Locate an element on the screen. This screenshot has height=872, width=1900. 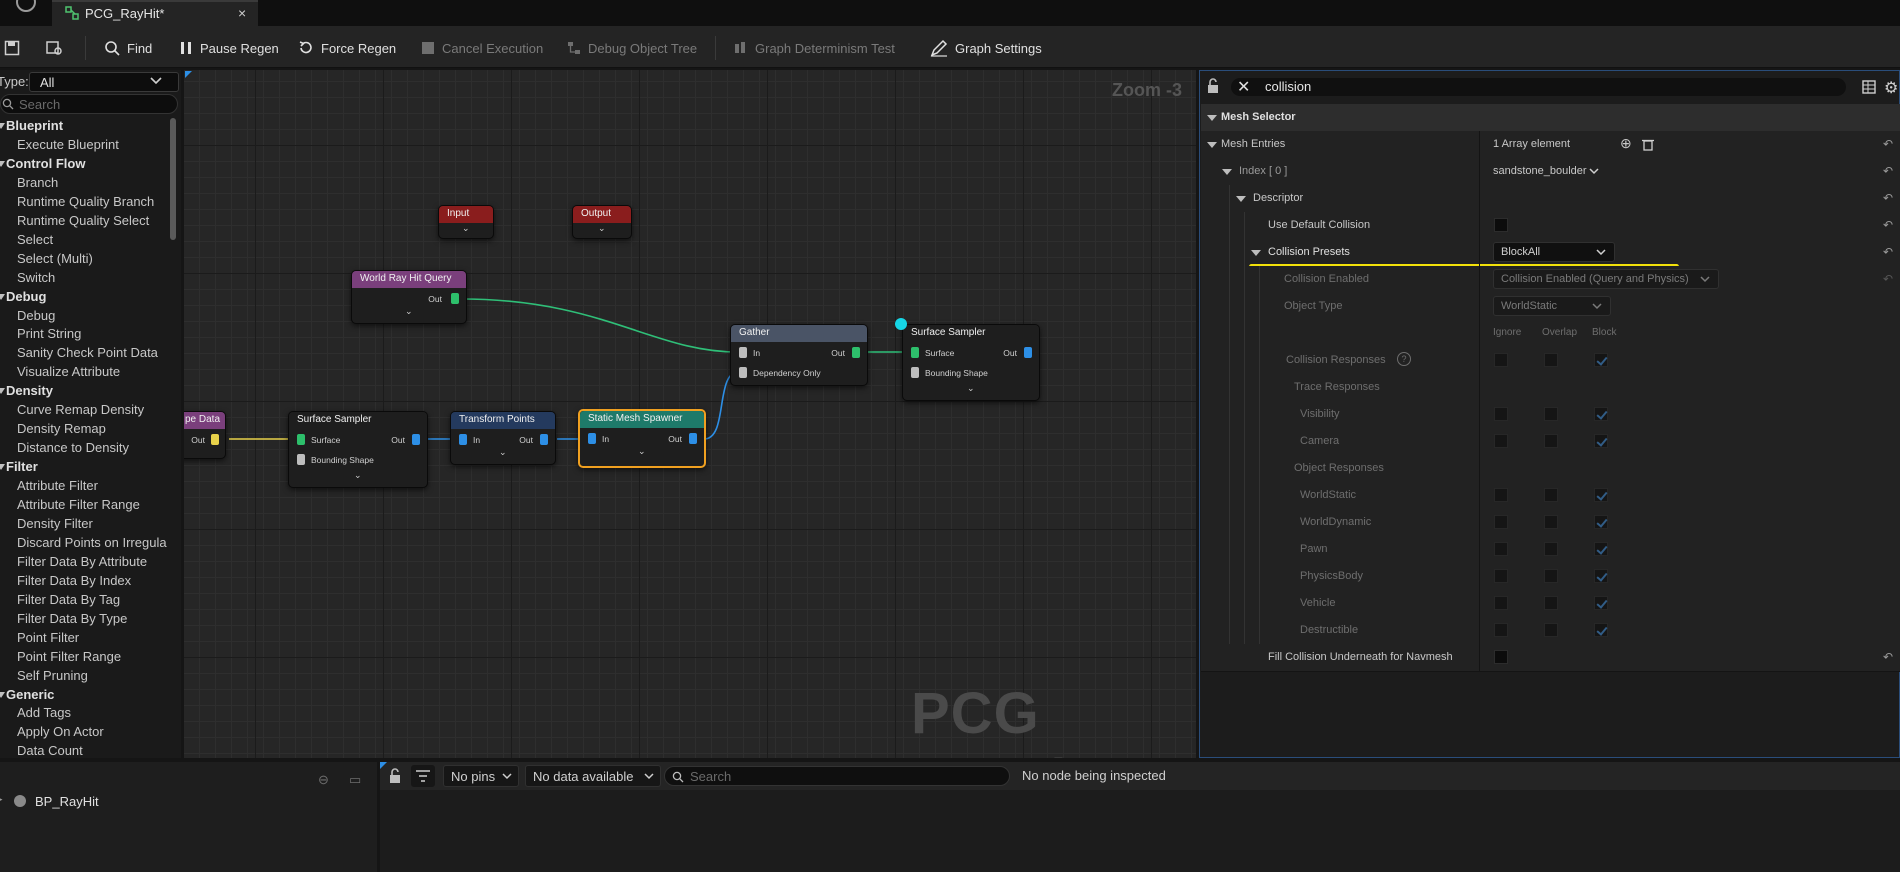
palette-search-input: Search is located at coordinates (89, 104).